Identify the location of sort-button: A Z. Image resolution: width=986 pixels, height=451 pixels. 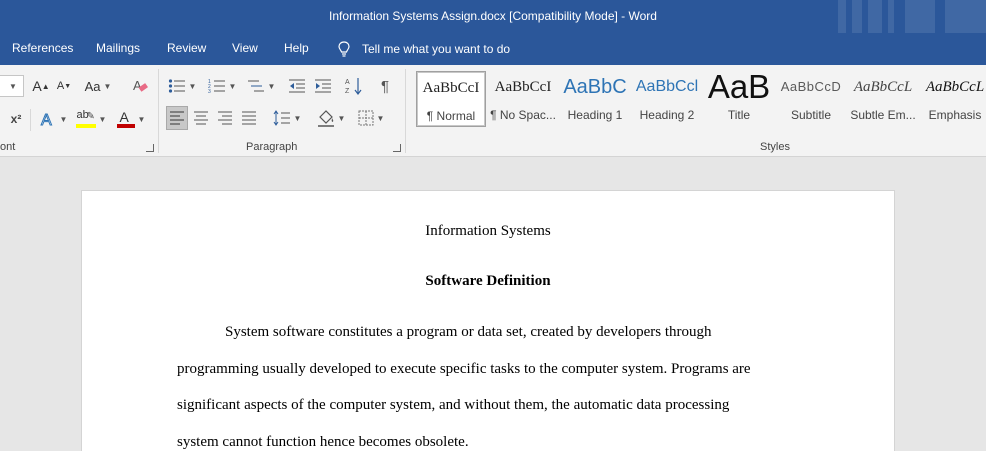
(354, 86).